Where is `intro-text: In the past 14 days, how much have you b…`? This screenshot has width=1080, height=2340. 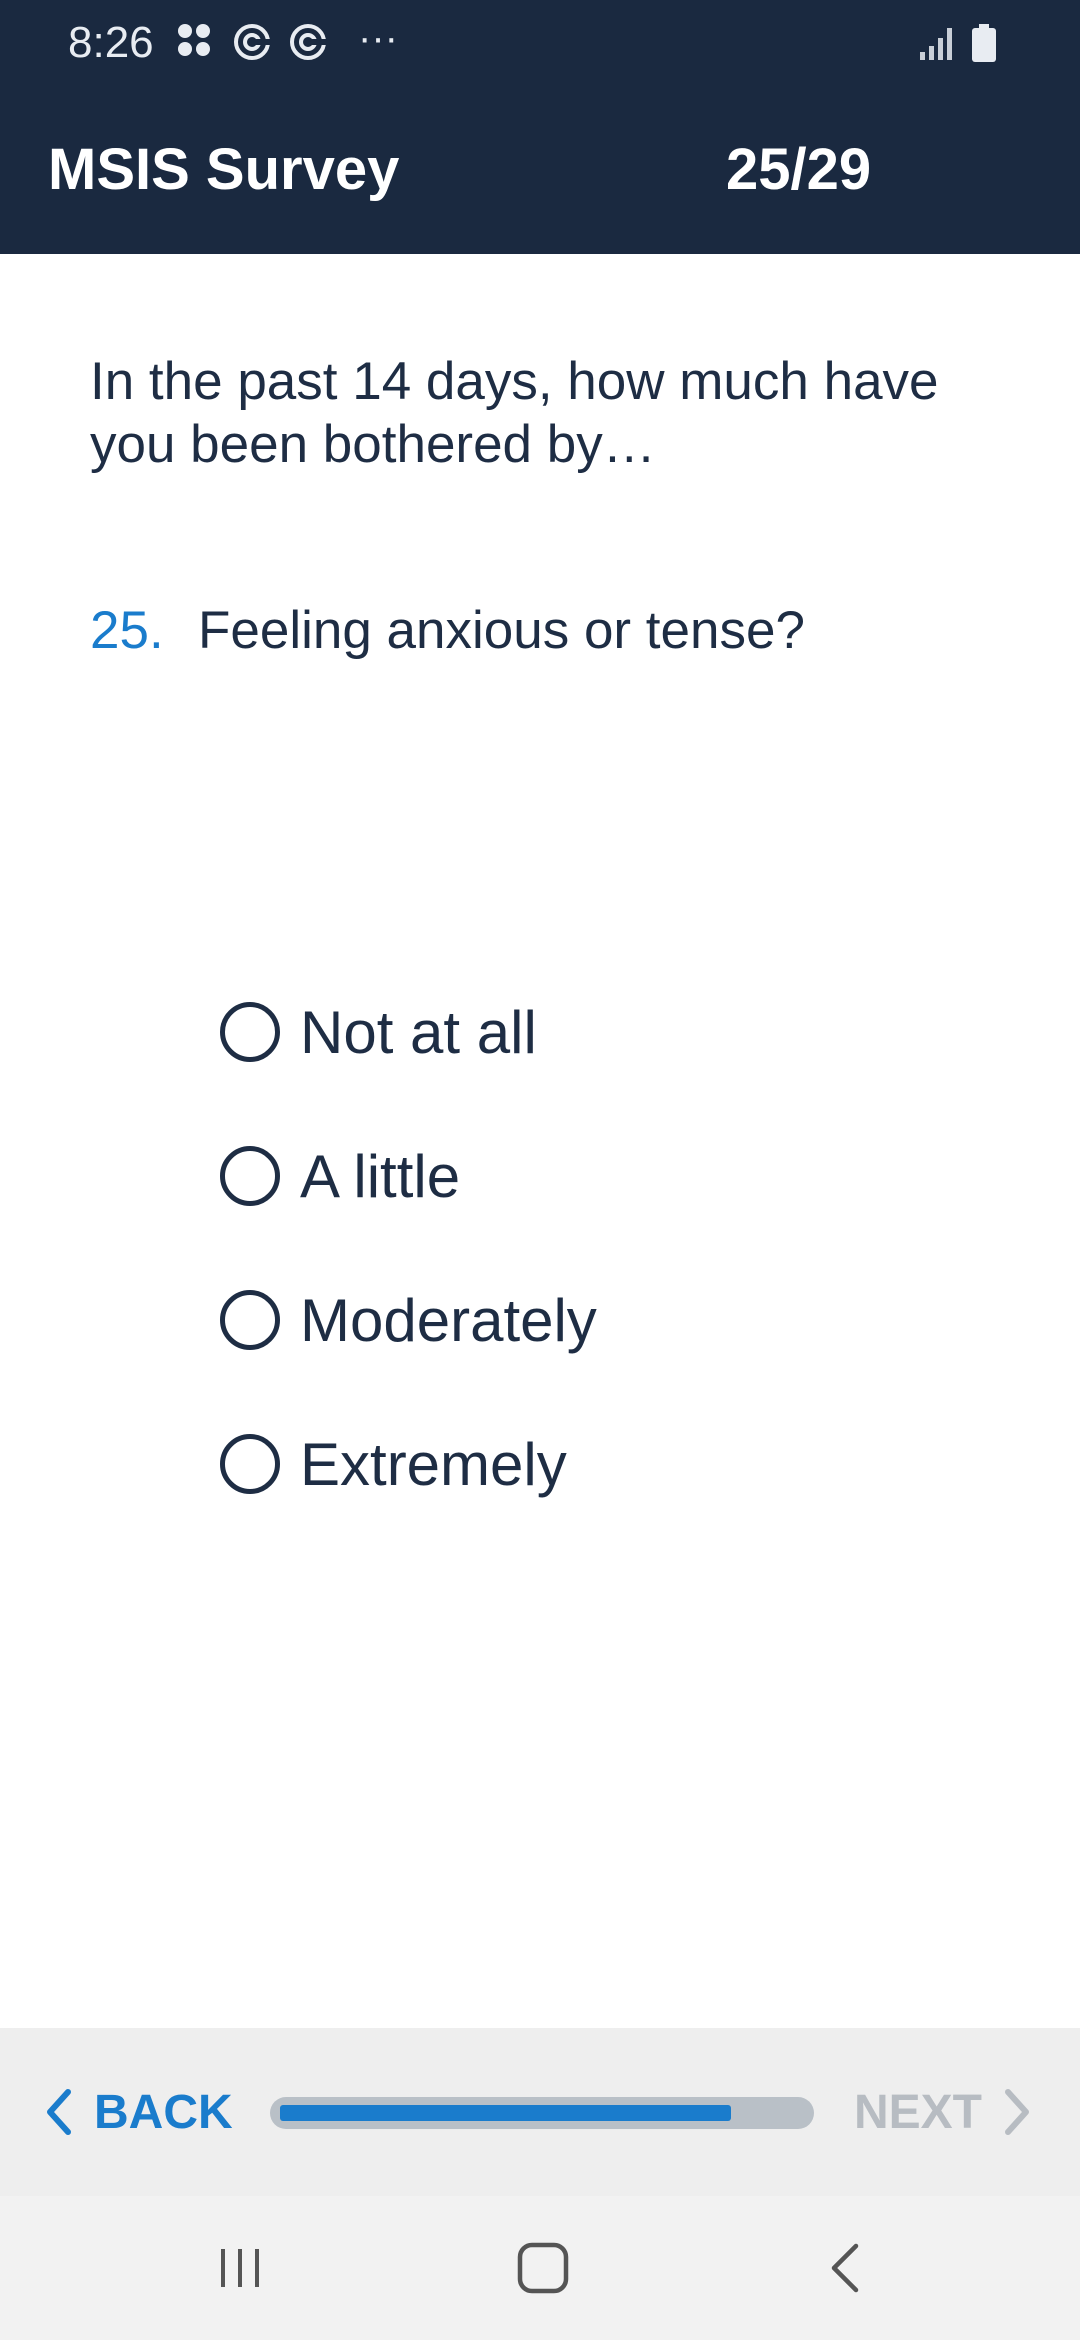 intro-text: In the past 14 days, how much have you b… is located at coordinates (514, 413).